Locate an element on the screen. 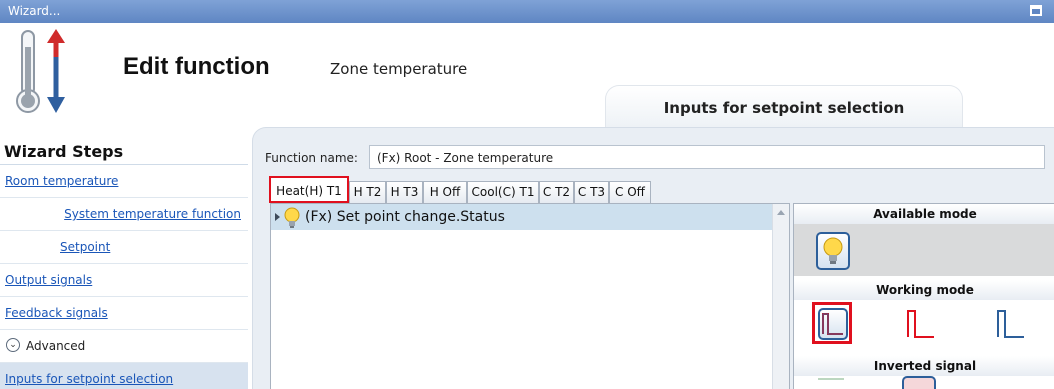 Image resolution: width=1054 pixels, height=389 pixels. list-item: (Fx) Set point change.Status is located at coordinates (522, 217).